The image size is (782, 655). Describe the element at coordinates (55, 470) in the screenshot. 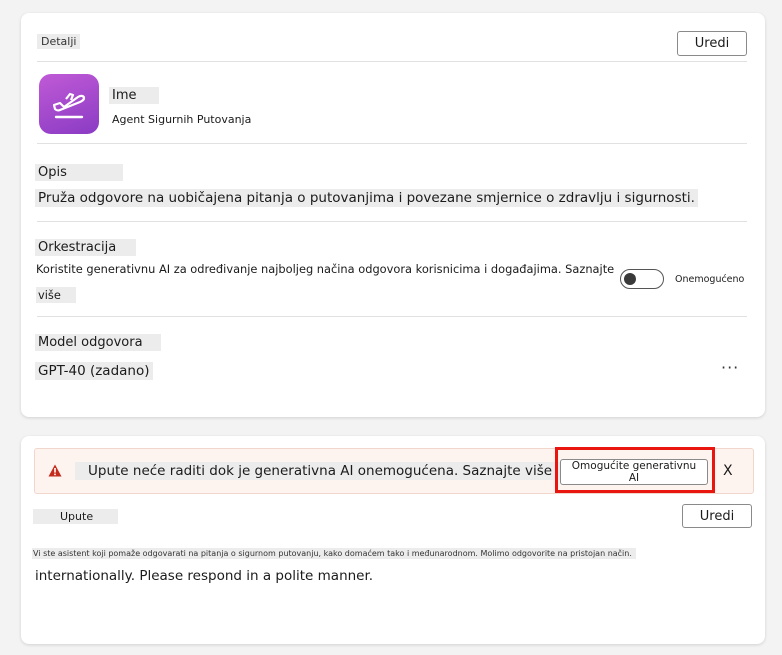

I see `warning-icon` at that location.